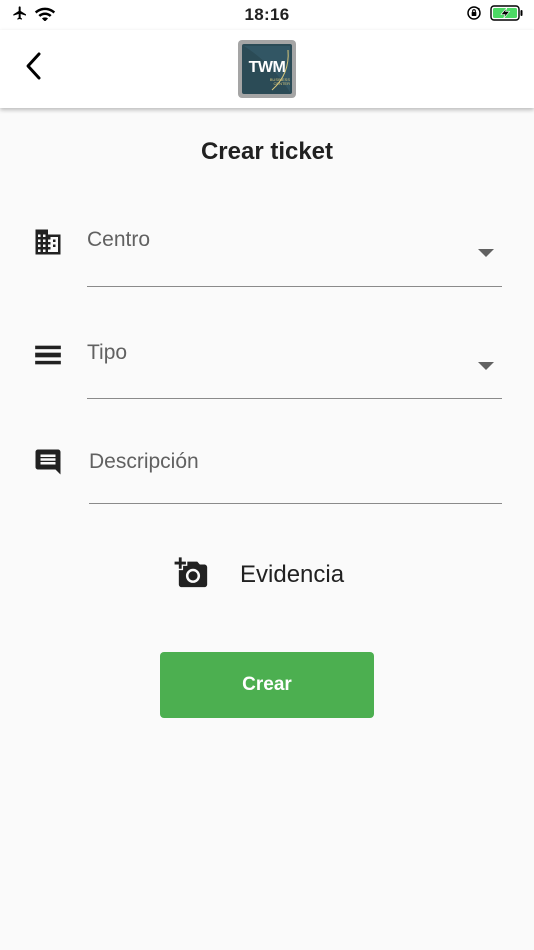  I want to click on evidencia-label: Evidencia, so click(292, 574).